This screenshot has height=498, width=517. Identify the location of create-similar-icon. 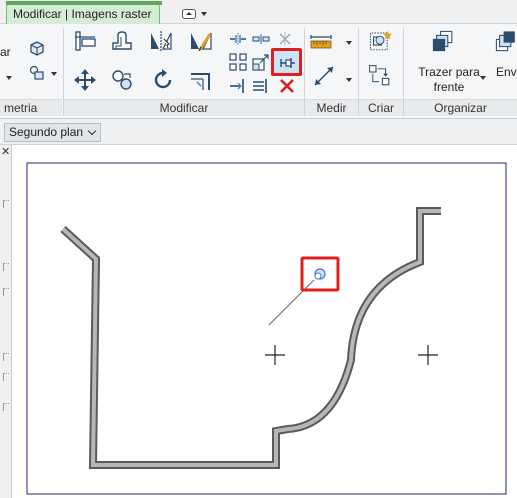
(383, 79).